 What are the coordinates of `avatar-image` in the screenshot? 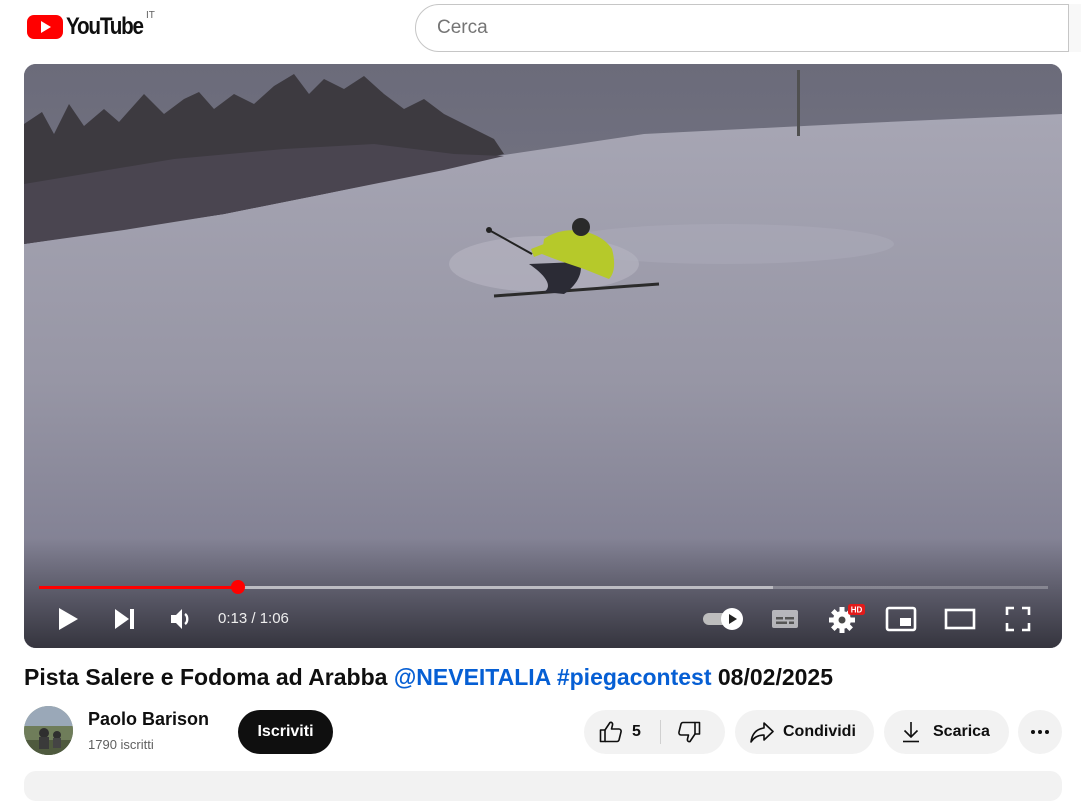 It's located at (48, 730).